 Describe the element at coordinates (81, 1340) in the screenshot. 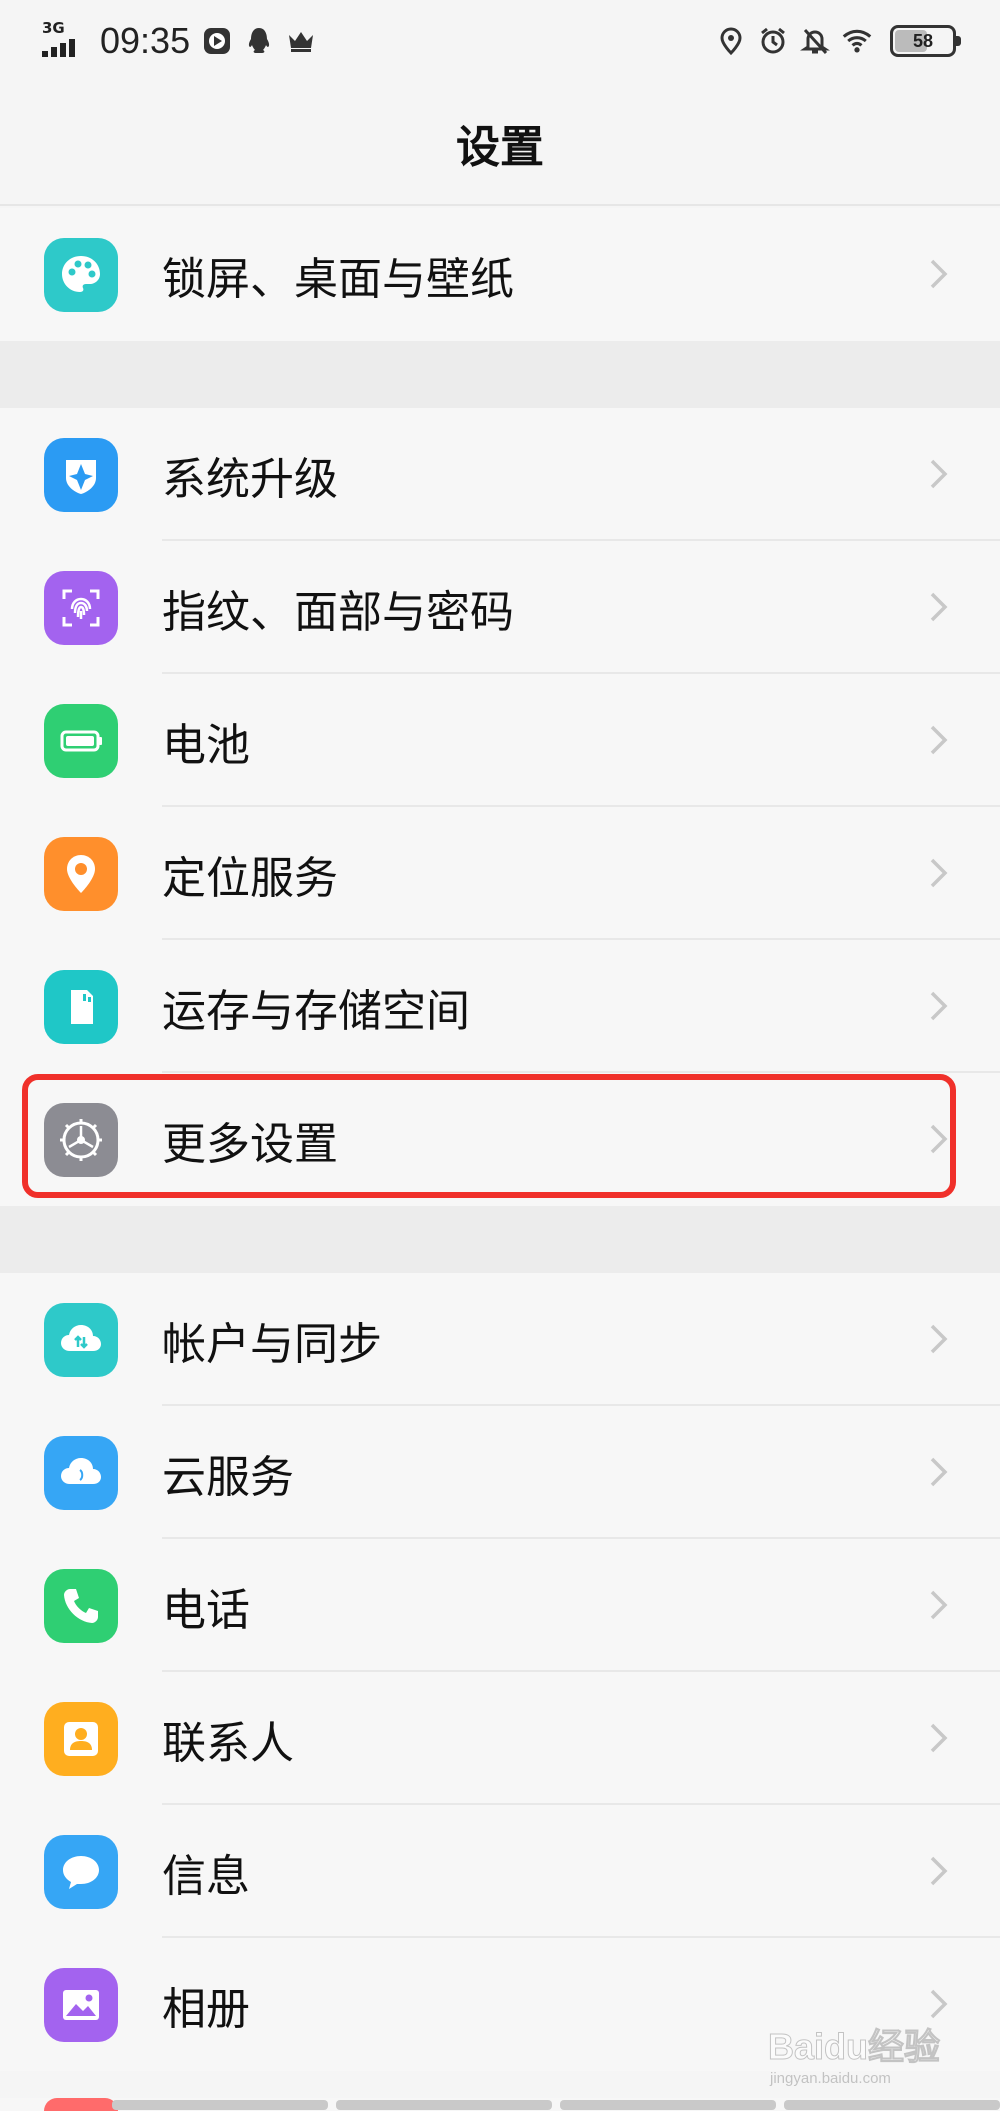

I see `account-sync-icon` at that location.